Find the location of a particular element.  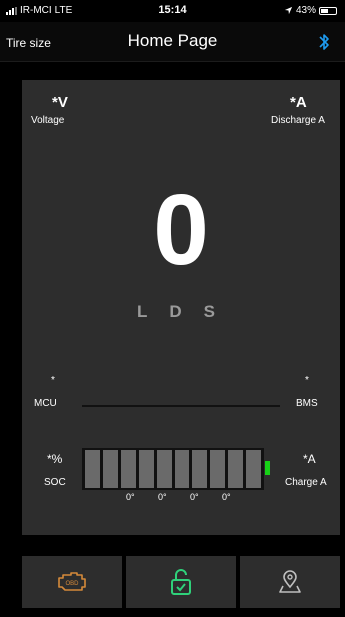

voltage-label: Voltage is located at coordinates (48, 120).